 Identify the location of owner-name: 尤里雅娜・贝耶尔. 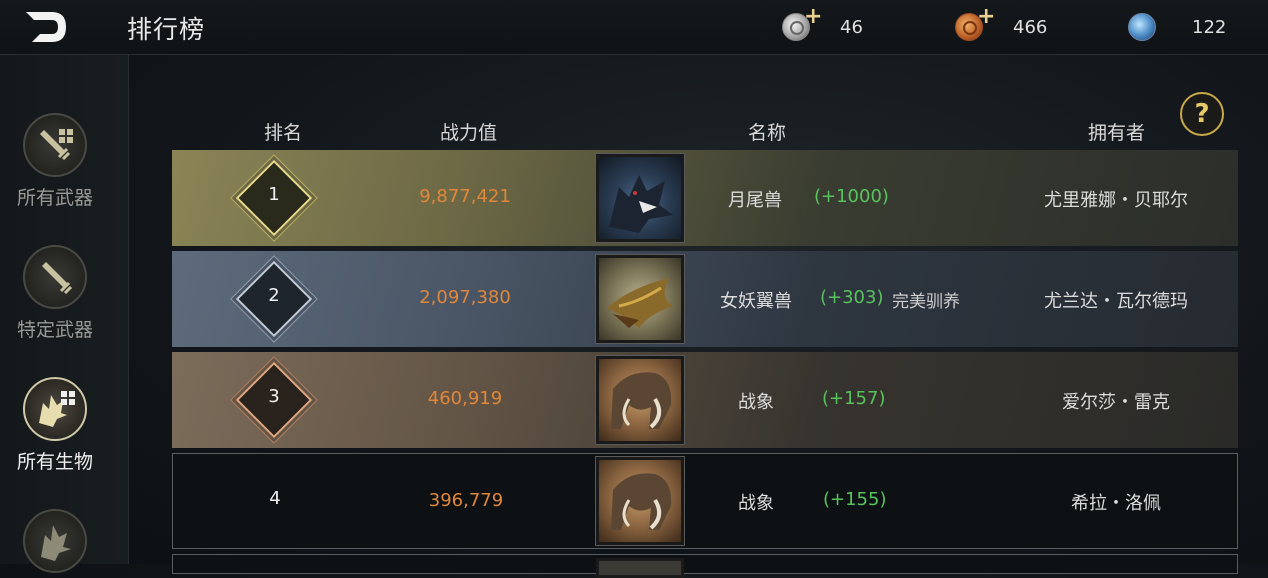
(1116, 200).